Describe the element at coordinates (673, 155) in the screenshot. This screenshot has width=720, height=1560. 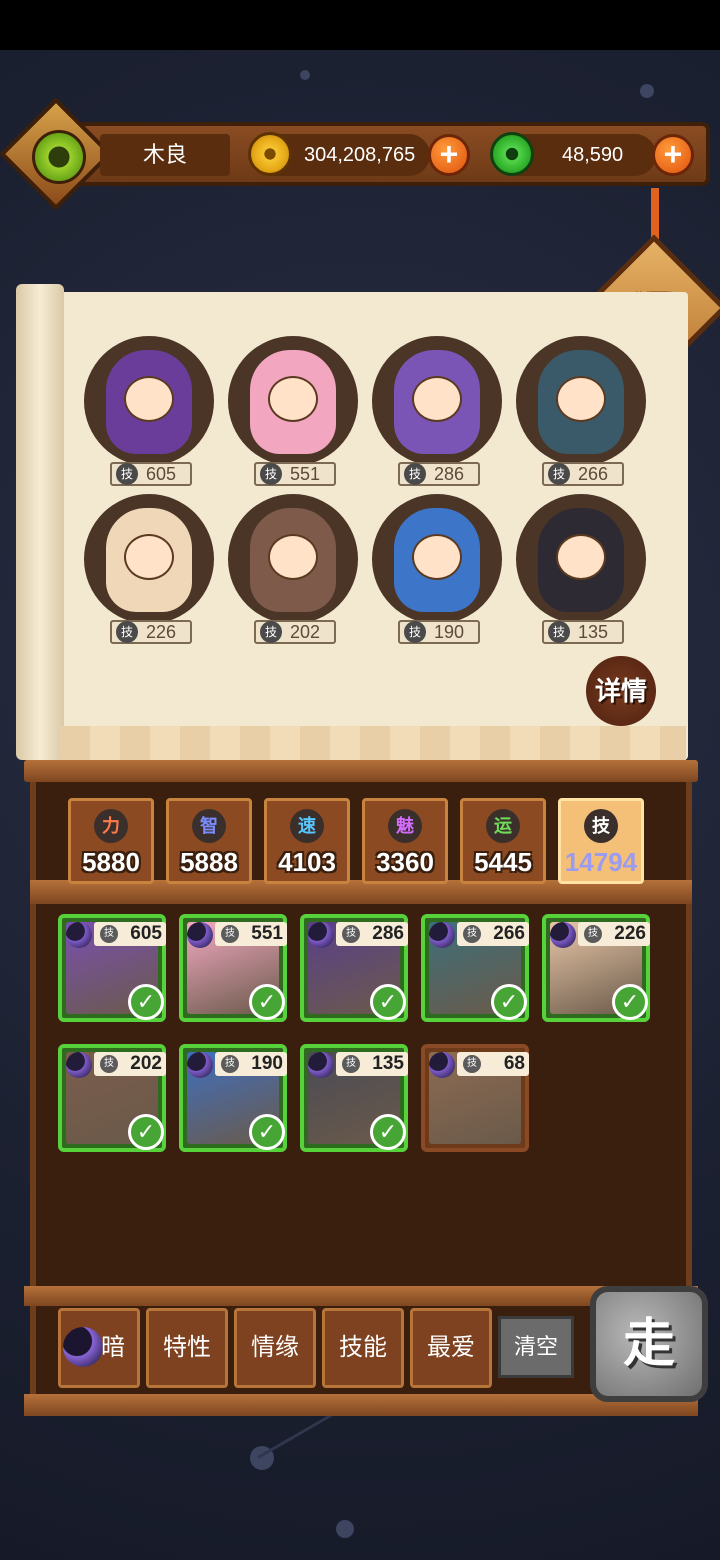
I see `add-jade-button: +` at that location.